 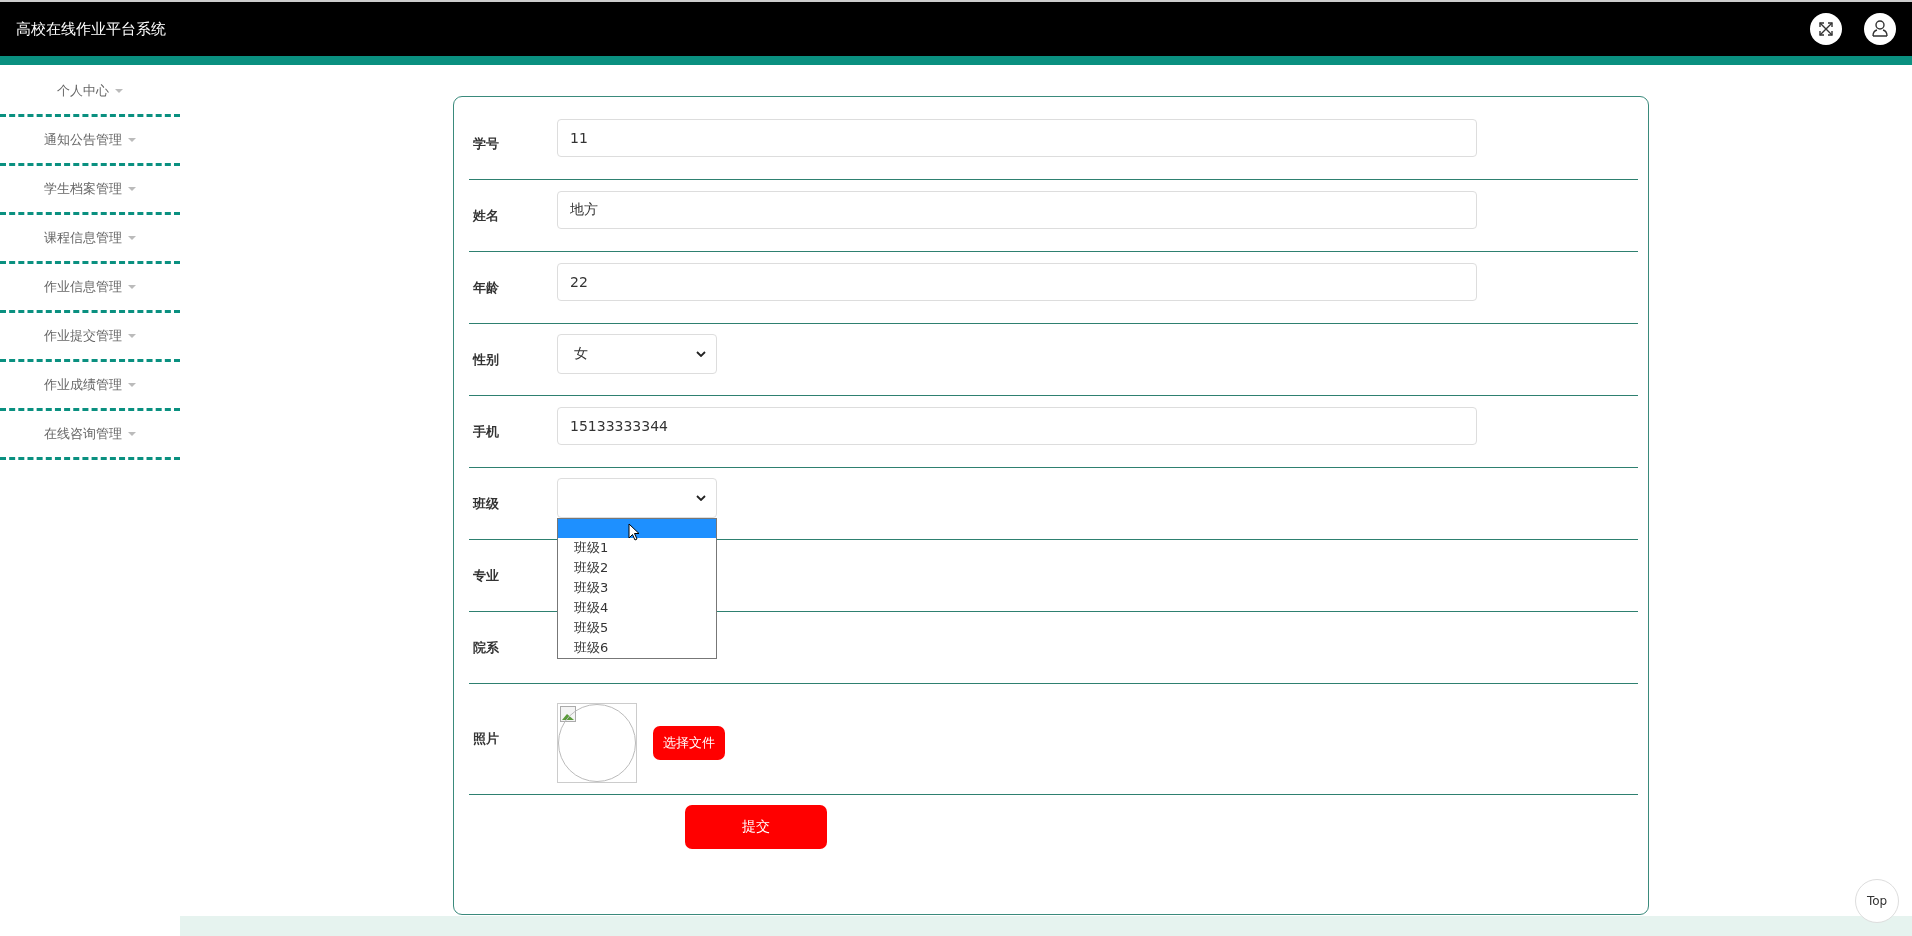 What do you see at coordinates (91, 29) in the screenshot?
I see `app-title: 高校在线作业平台系统` at bounding box center [91, 29].